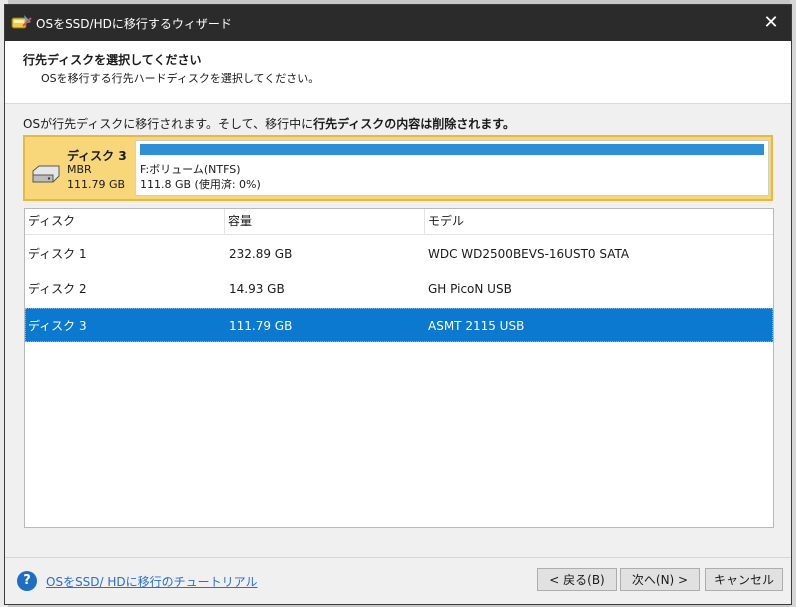 The image size is (796, 607). What do you see at coordinates (398, 23) in the screenshot?
I see `title-bar: OSをSSD/HDに移行するウィザード ✕` at bounding box center [398, 23].